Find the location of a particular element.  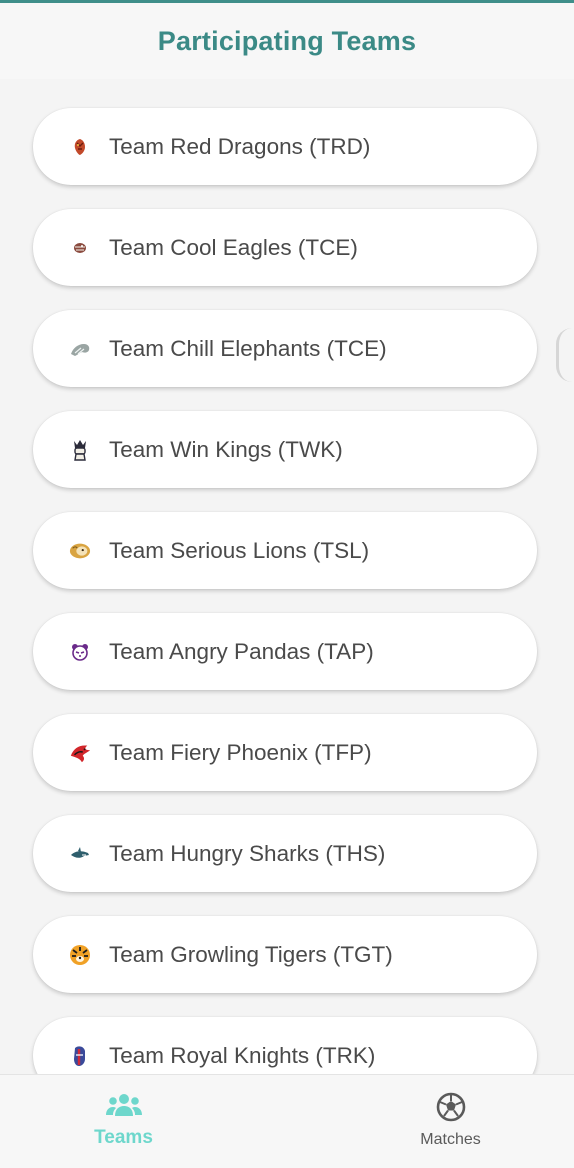

team-card-angry-pandas: Team Angry Pandas (TAP) is located at coordinates (285, 651).